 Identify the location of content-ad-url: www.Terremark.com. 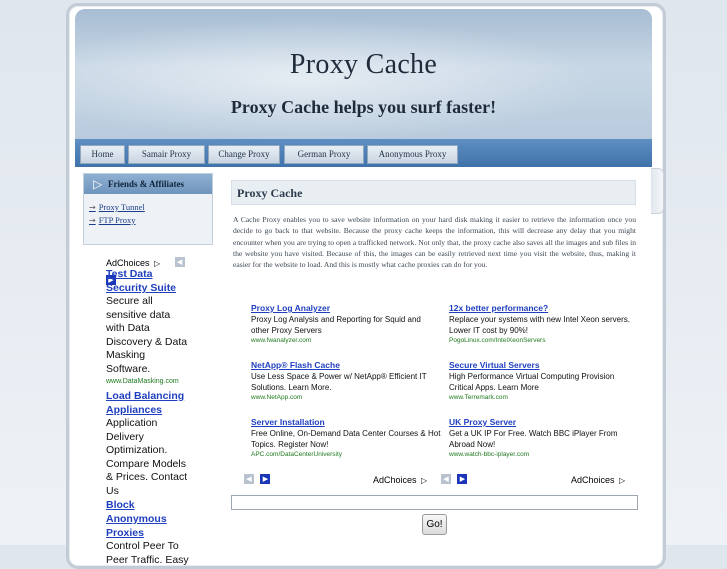
(544, 398).